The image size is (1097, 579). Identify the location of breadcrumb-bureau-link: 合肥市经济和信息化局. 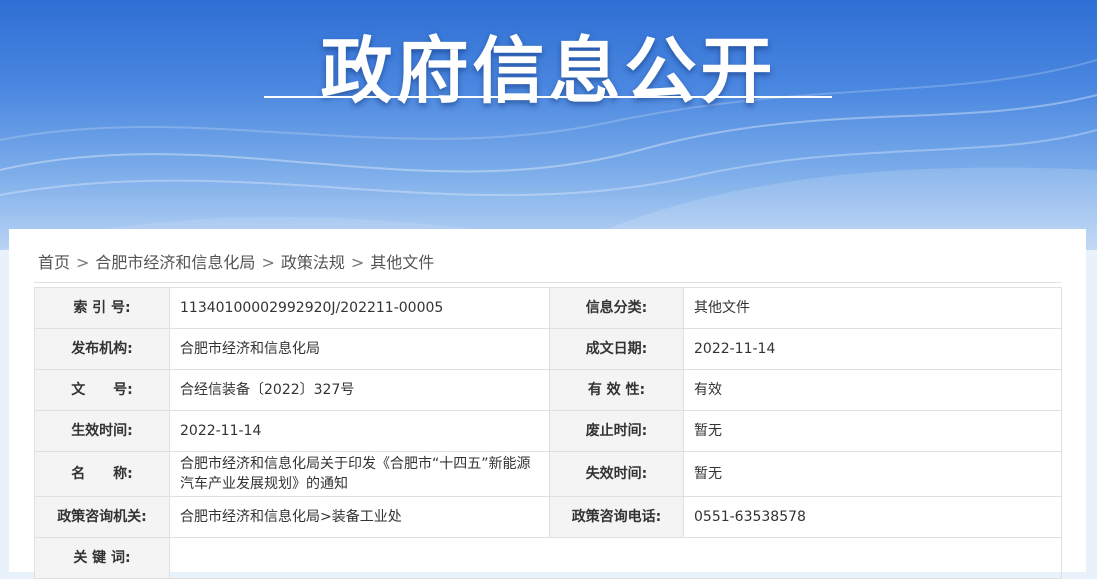
(175, 262).